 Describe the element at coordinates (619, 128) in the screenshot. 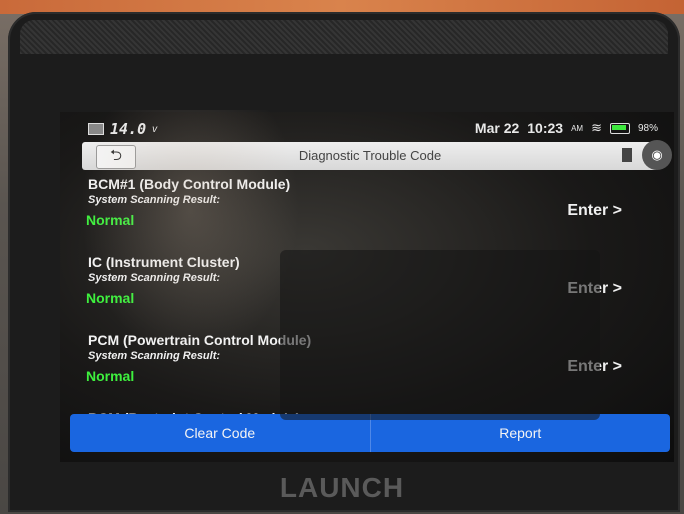

I see `battery-icon` at that location.